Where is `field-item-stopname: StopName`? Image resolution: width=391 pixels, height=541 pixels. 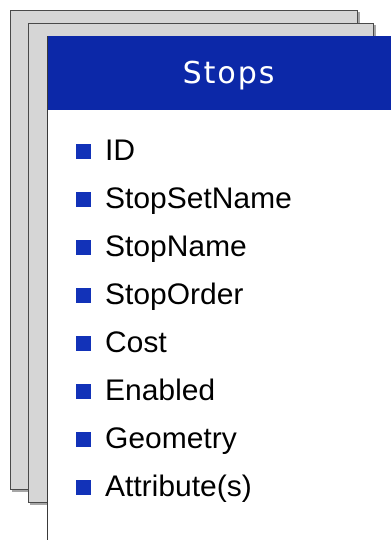 field-item-stopname: StopName is located at coordinates (170, 247).